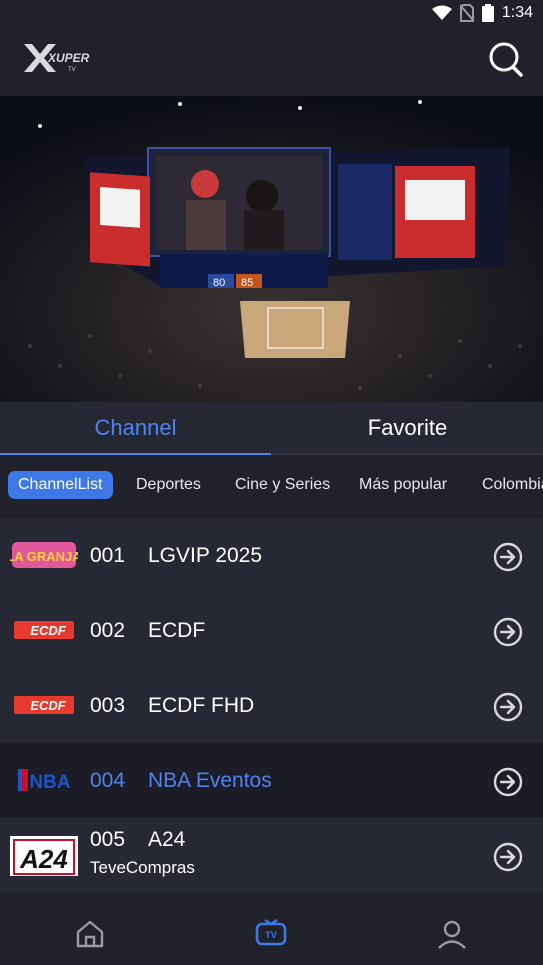 This screenshot has width=543, height=965. What do you see at coordinates (271, 555) in the screenshot?
I see `channel-row: LA GRANJA 001 LGVIP 2025` at bounding box center [271, 555].